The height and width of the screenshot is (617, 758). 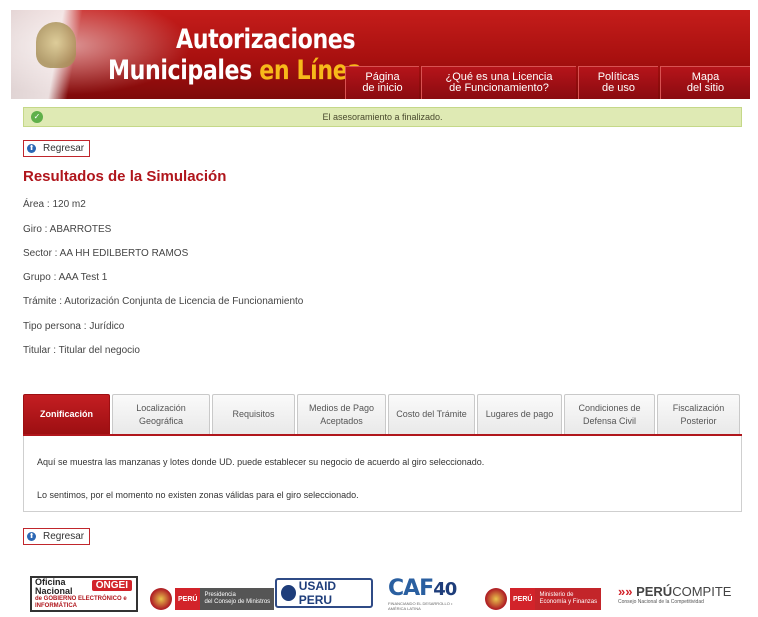 What do you see at coordinates (627, 591) in the screenshot?
I see `chevrons-icon: »»` at bounding box center [627, 591].